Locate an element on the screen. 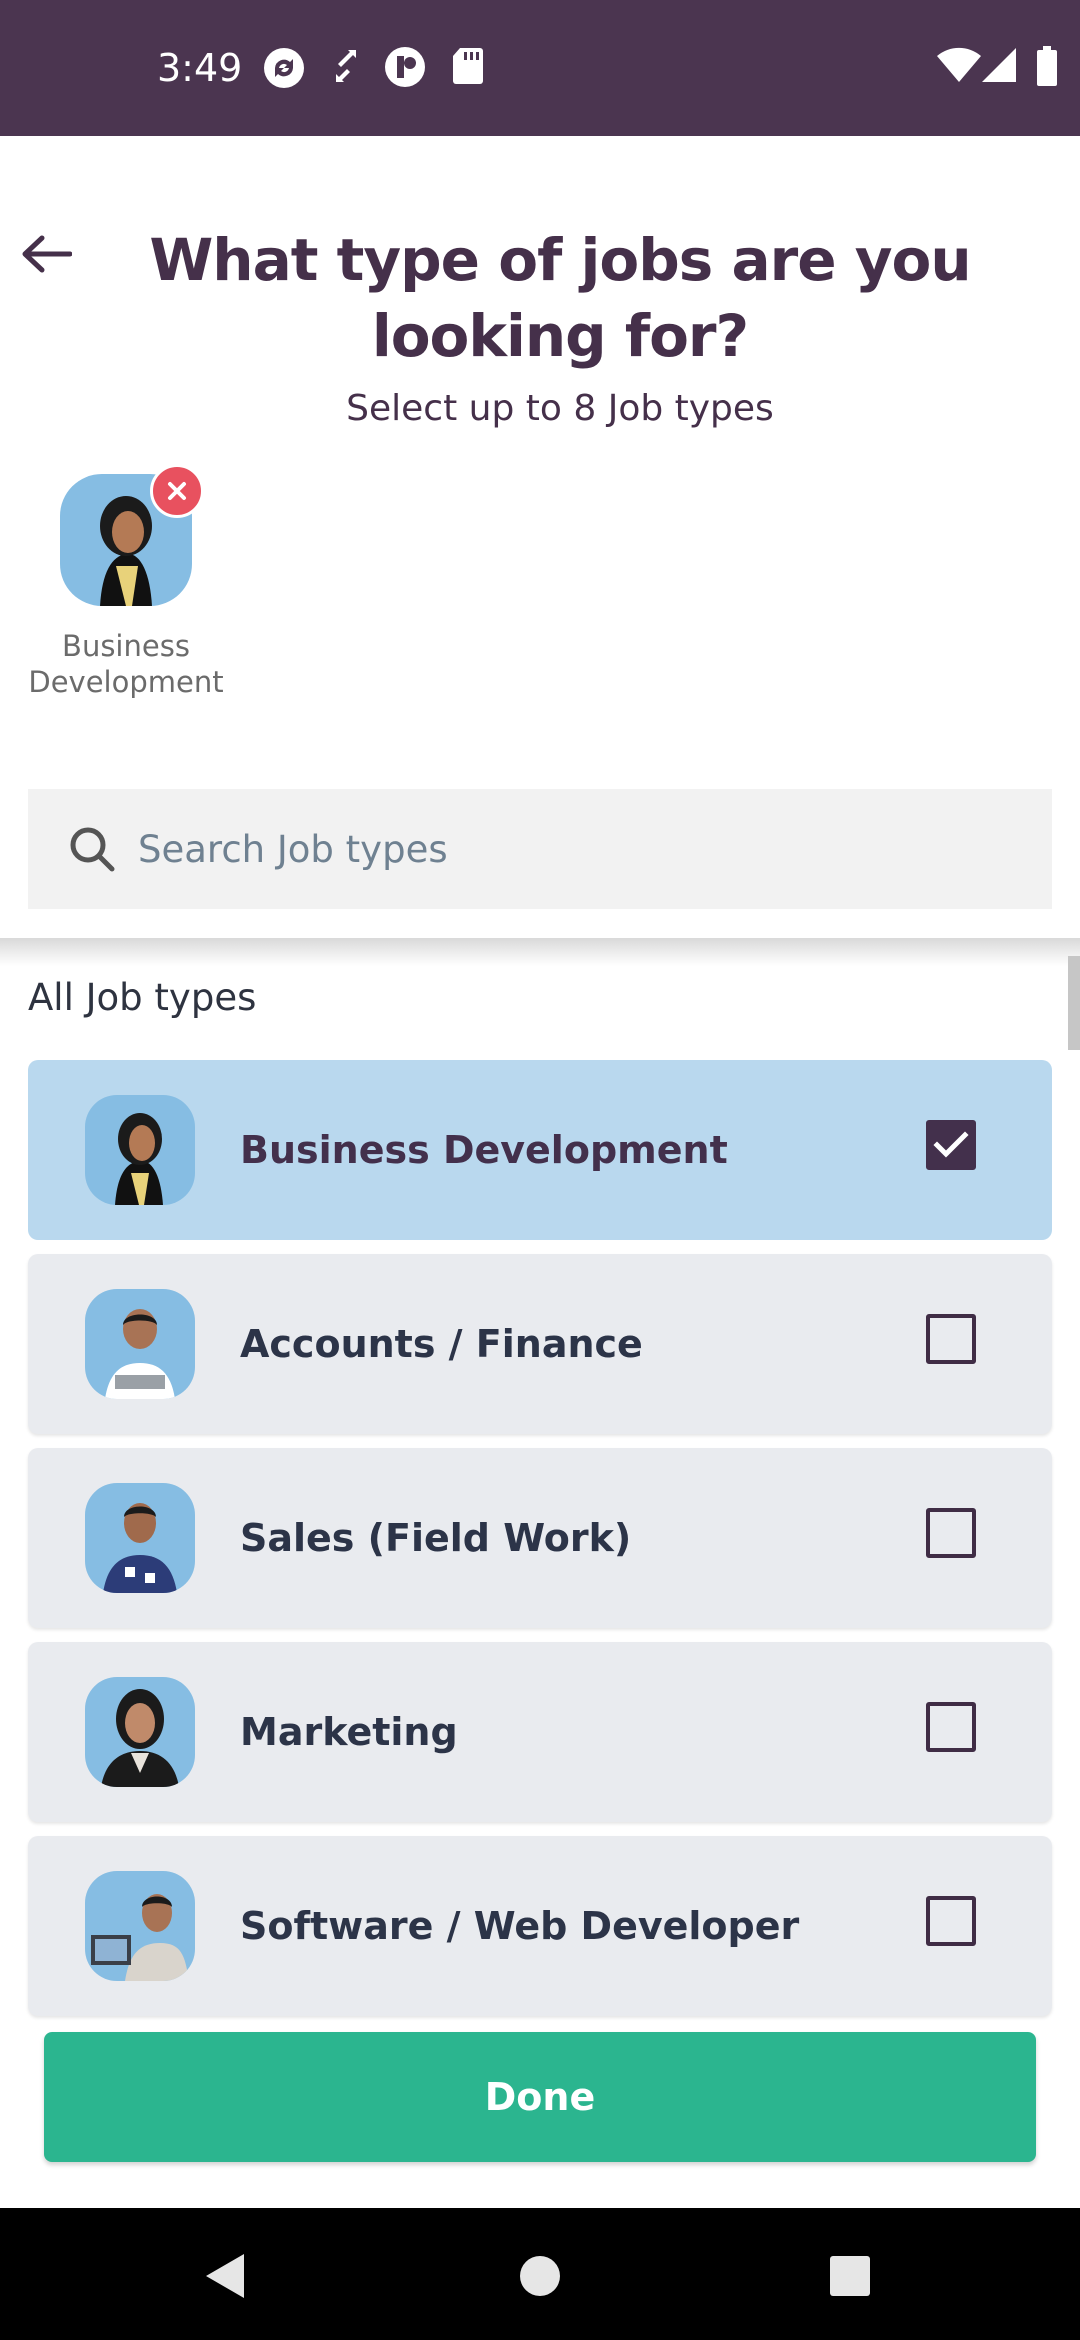  scrollbar-thumb is located at coordinates (1074, 1003).